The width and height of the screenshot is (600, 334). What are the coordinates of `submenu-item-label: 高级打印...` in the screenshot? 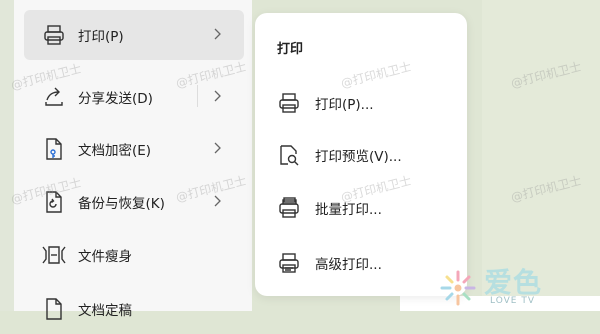 It's located at (348, 265).